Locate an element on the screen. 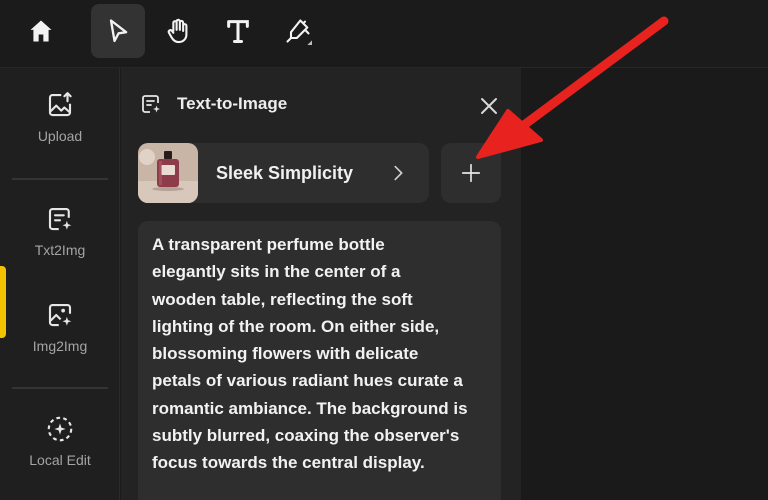  style-name: Sleek Simplicity is located at coordinates (285, 172).